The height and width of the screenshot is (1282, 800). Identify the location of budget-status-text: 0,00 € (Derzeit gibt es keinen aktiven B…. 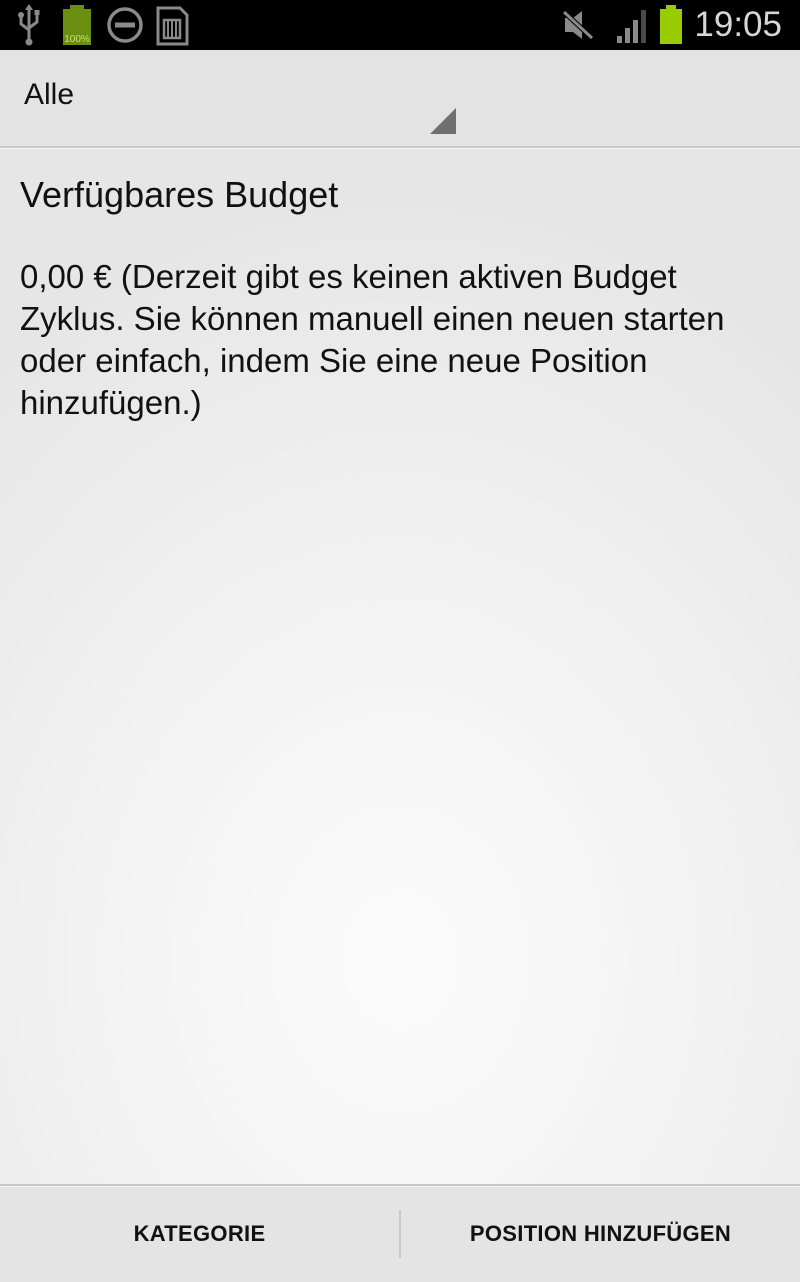
(372, 339).